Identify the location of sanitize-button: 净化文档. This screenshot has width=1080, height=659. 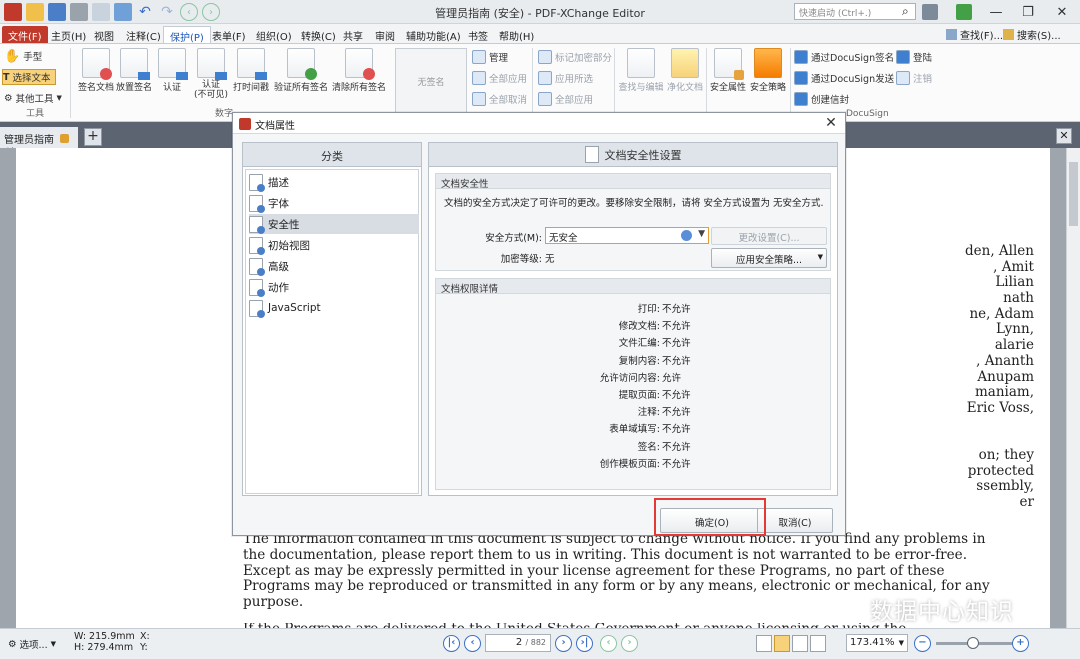
(685, 70).